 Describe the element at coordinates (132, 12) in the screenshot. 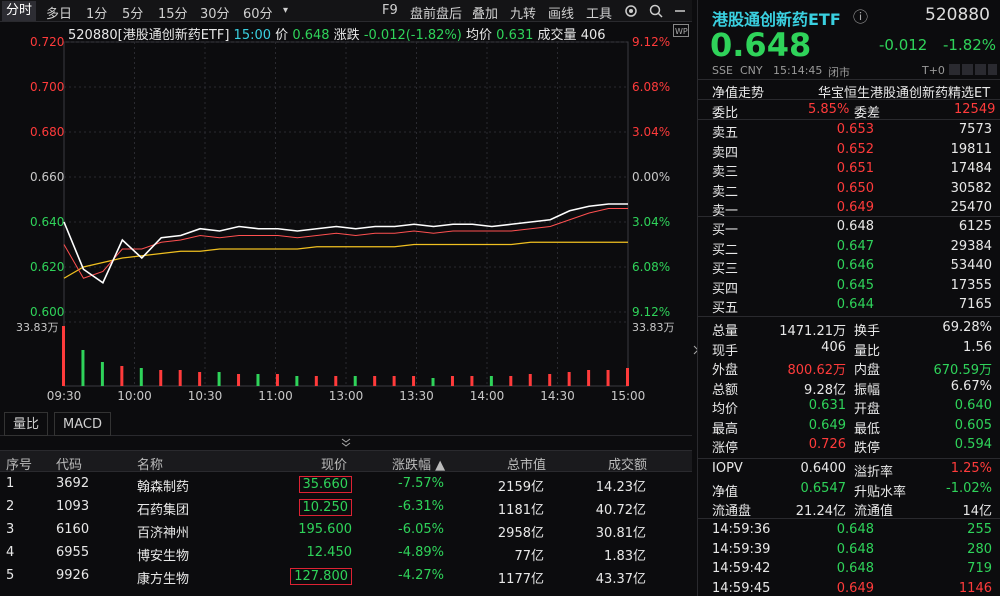

I see `tab-5min: 5分` at that location.